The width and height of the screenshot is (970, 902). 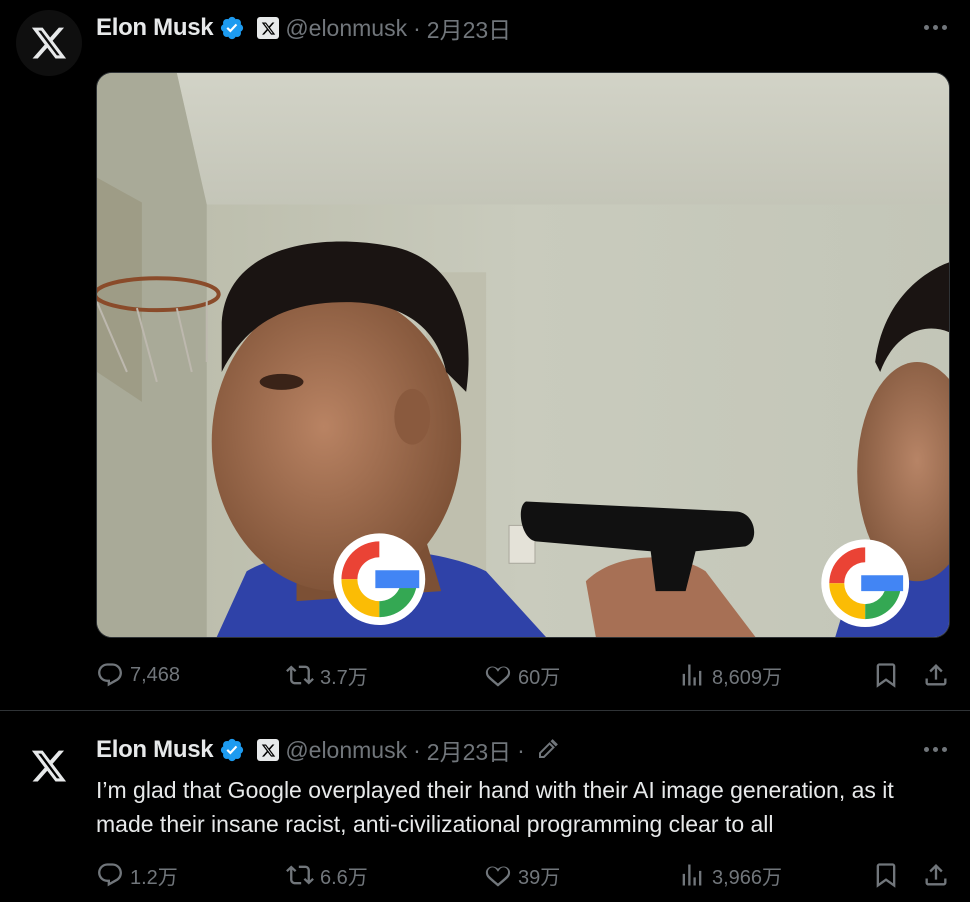 What do you see at coordinates (547, 750) in the screenshot?
I see `edit-icon` at bounding box center [547, 750].